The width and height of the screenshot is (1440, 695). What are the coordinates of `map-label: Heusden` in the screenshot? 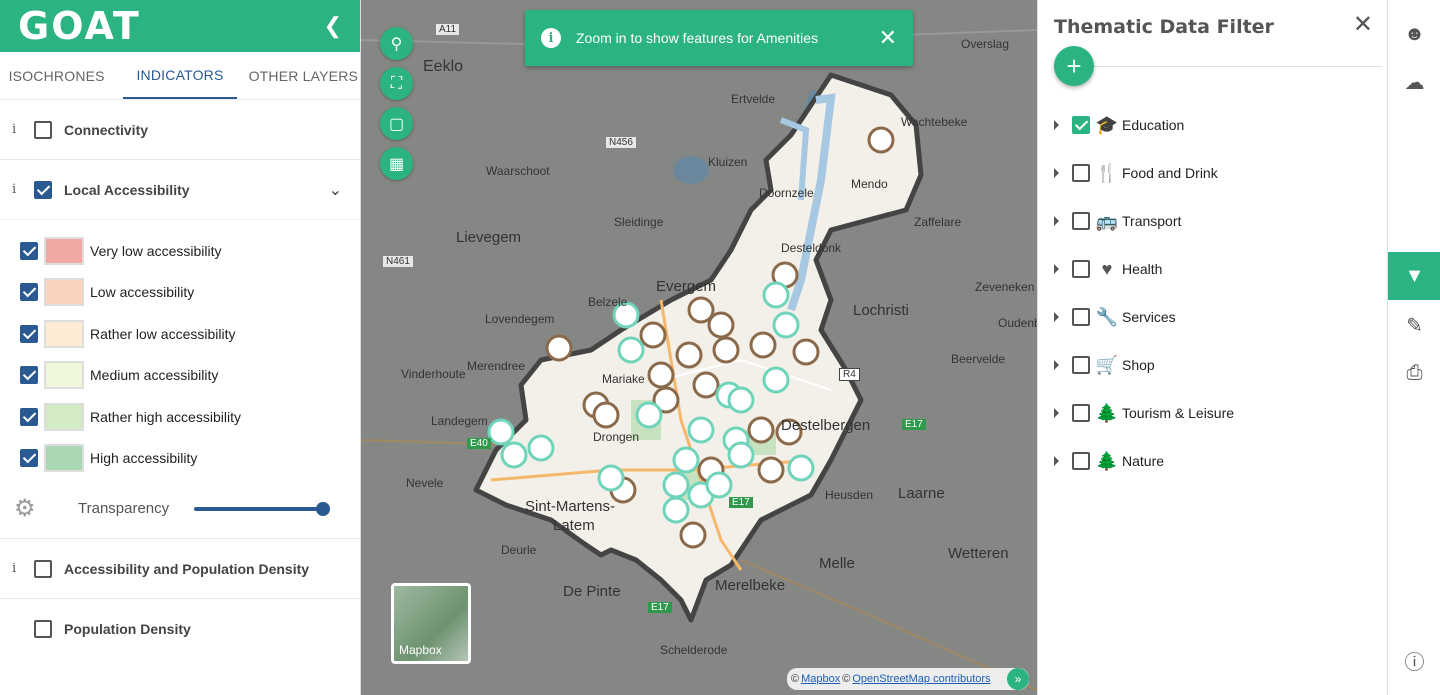 It's located at (849, 495).